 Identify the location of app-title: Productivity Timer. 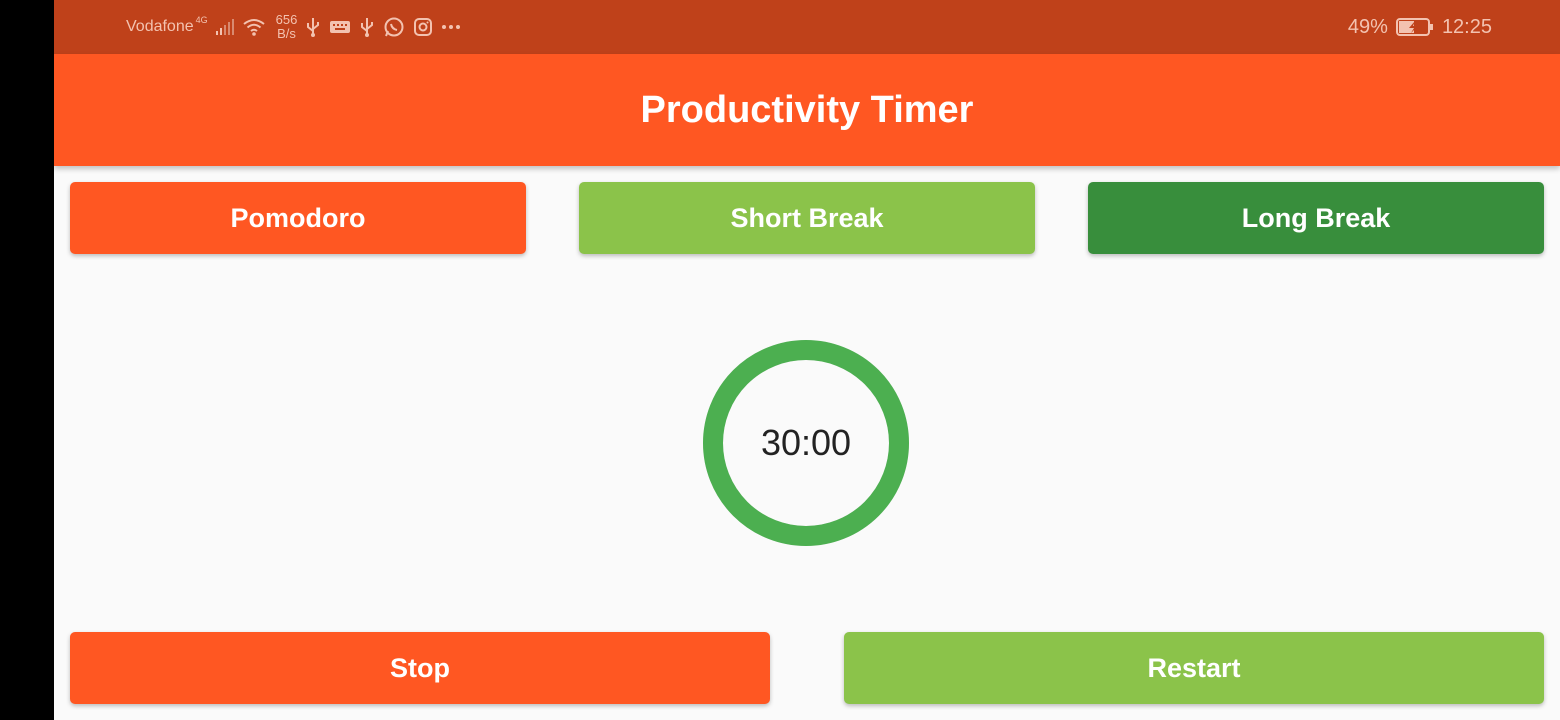
(807, 109).